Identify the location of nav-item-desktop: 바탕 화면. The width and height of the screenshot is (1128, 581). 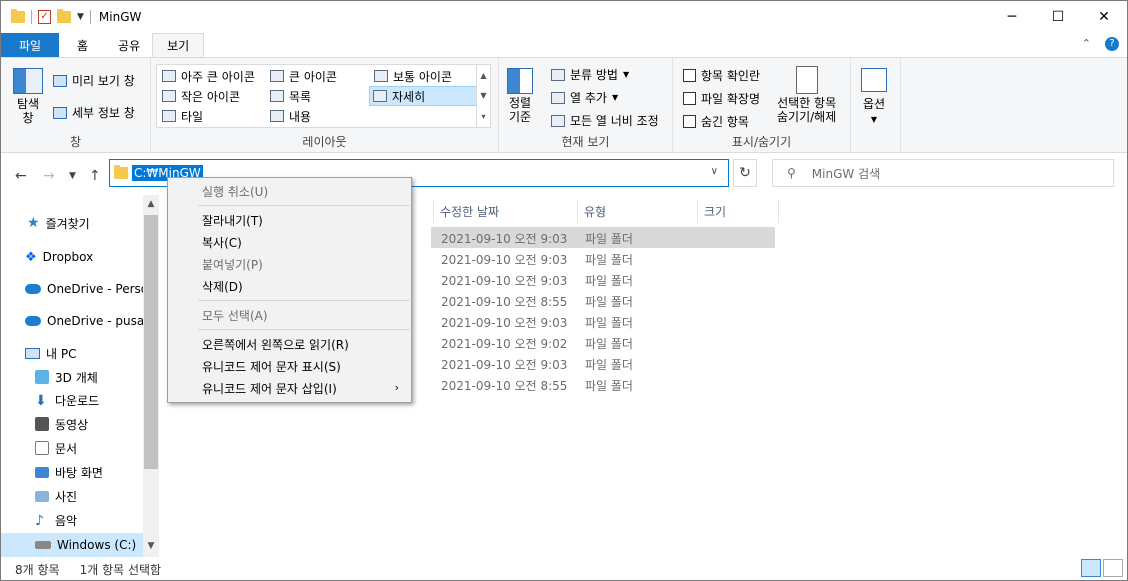
(52, 472).